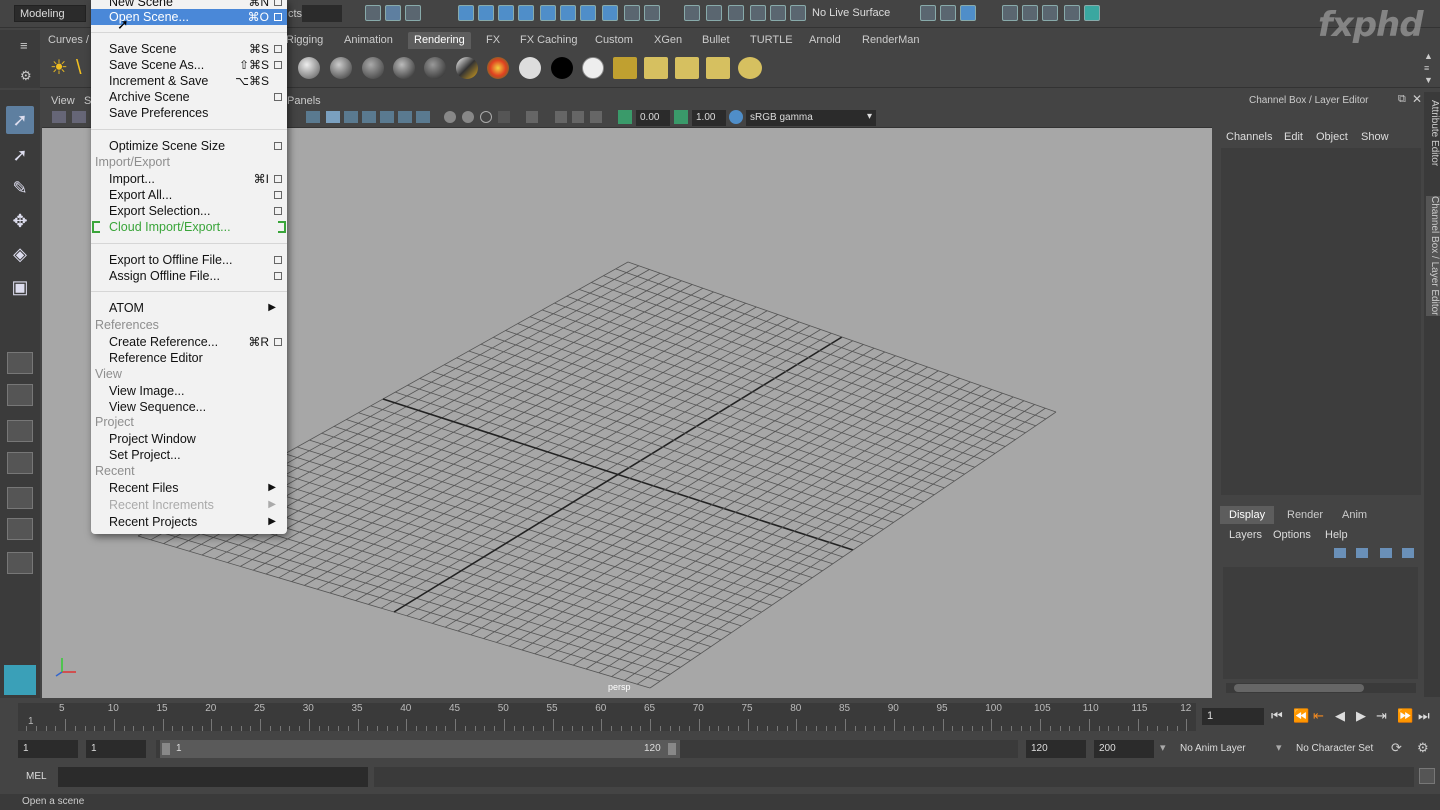 The image size is (1440, 810). What do you see at coordinates (1245, 535) in the screenshot?
I see `menu-layers: Layers` at bounding box center [1245, 535].